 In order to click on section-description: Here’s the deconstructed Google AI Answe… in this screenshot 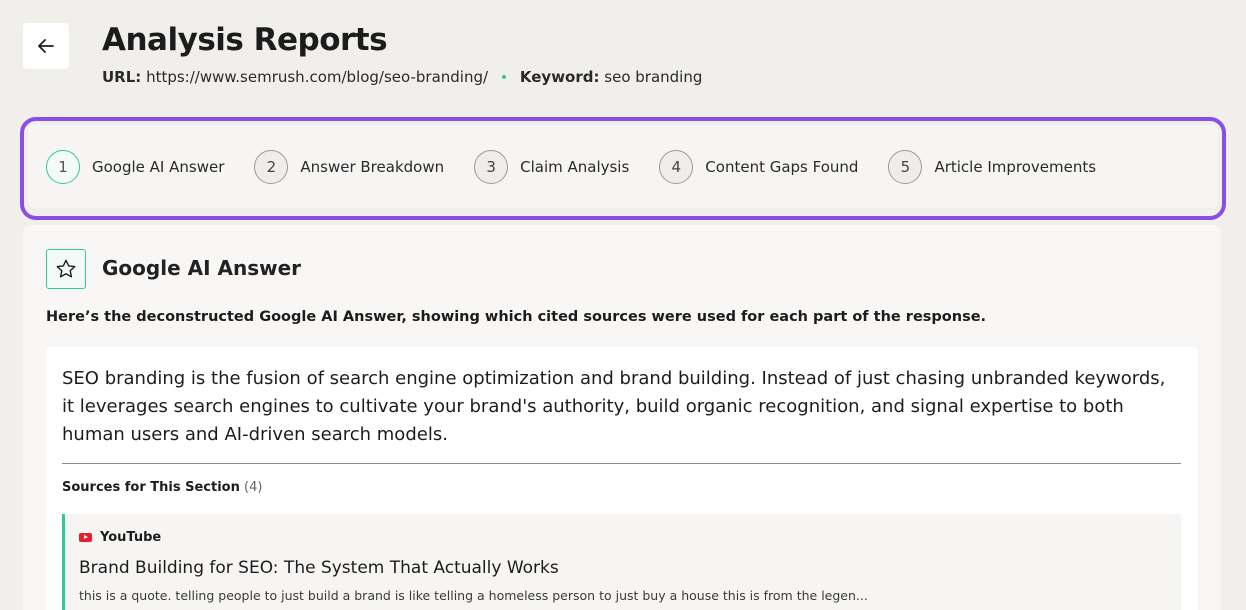, I will do `click(516, 317)`.